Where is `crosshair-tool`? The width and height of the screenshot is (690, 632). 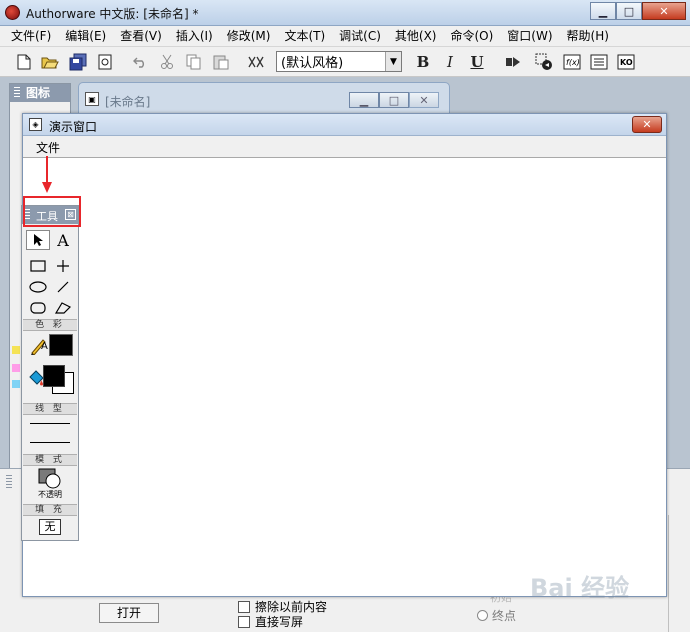
crosshair-tool is located at coordinates (63, 266).